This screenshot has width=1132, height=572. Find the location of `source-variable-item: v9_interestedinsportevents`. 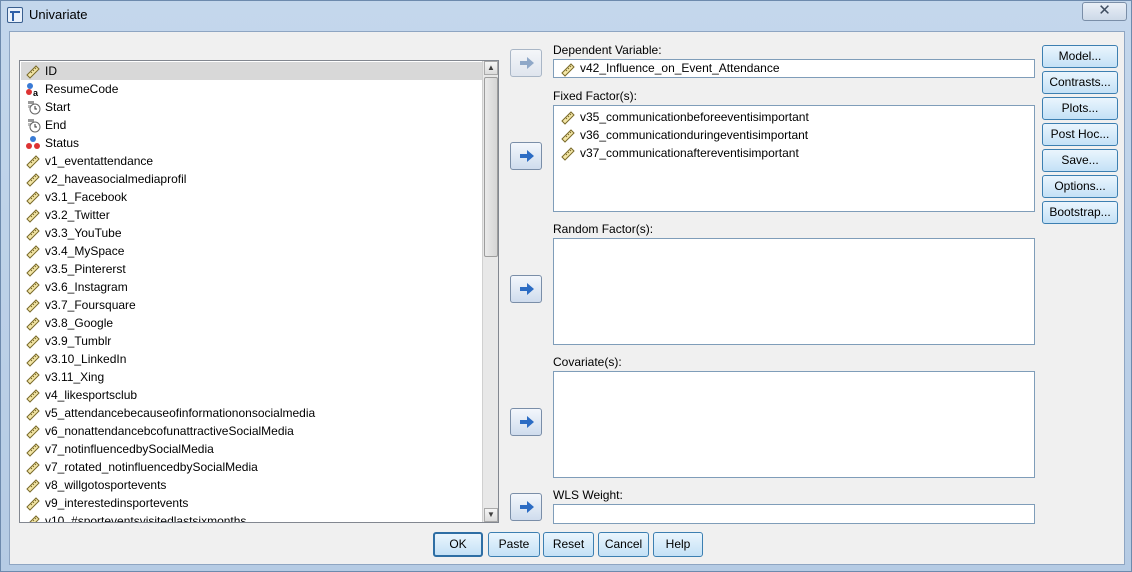

source-variable-item: v9_interestedinsportevents is located at coordinates (252, 503).